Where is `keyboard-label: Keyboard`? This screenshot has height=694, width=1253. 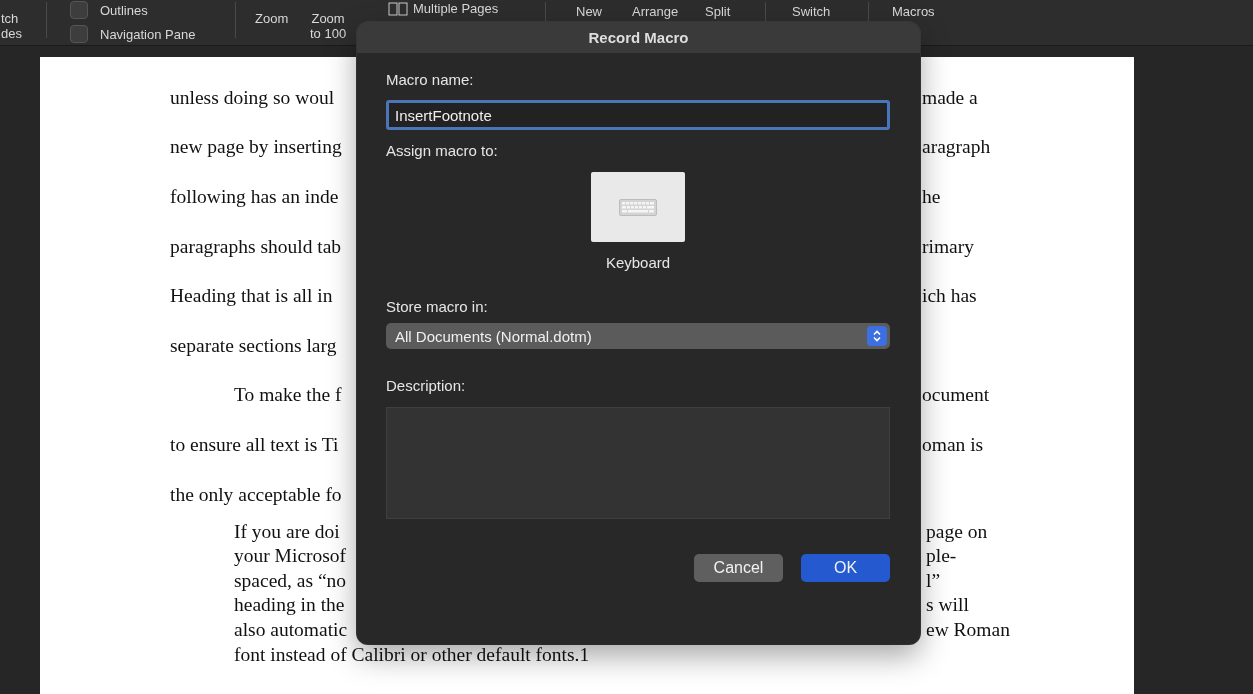
keyboard-label: Keyboard is located at coordinates (638, 262).